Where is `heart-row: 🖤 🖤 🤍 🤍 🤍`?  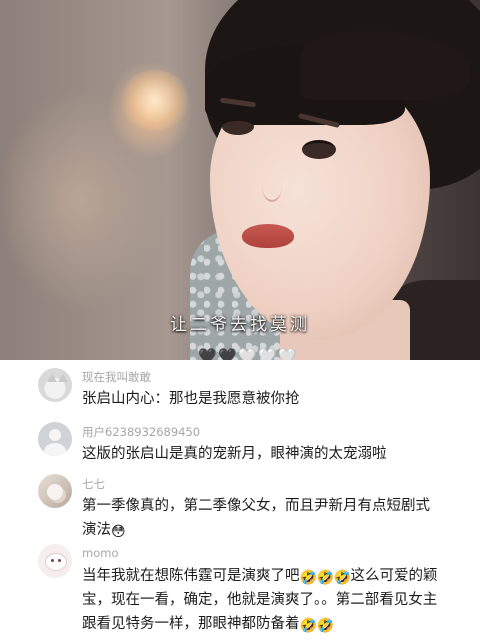
heart-row: 🖤 🖤 🤍 🤍 🤍 is located at coordinates (247, 354).